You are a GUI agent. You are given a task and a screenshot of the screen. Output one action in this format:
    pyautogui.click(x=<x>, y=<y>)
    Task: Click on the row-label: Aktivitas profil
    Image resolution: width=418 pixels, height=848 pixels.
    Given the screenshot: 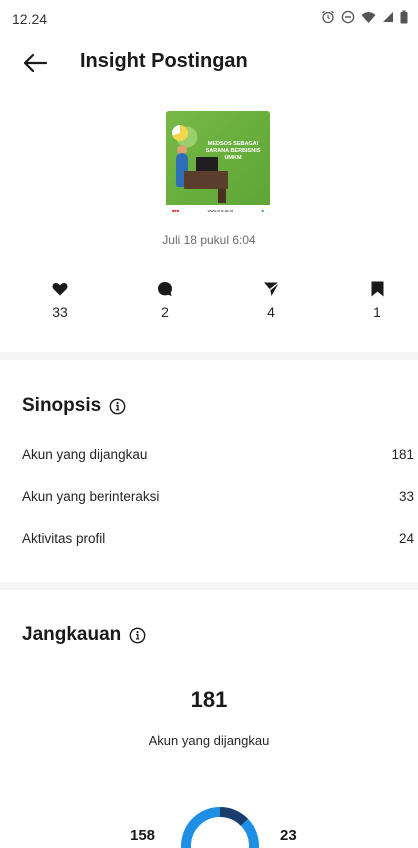 What is the action you would take?
    pyautogui.click(x=64, y=538)
    